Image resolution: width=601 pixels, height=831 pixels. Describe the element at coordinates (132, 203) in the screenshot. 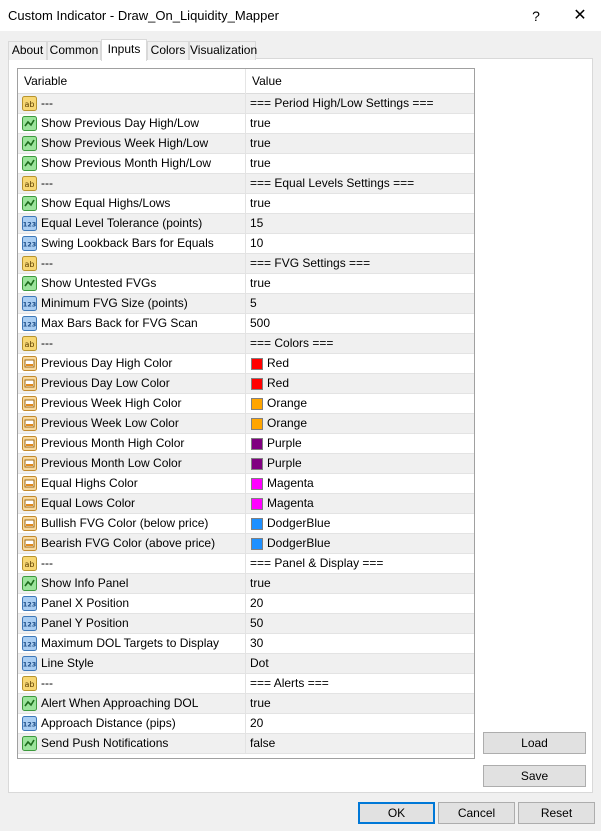

I see `variable-cell: Show Equal Highs/Lows` at that location.